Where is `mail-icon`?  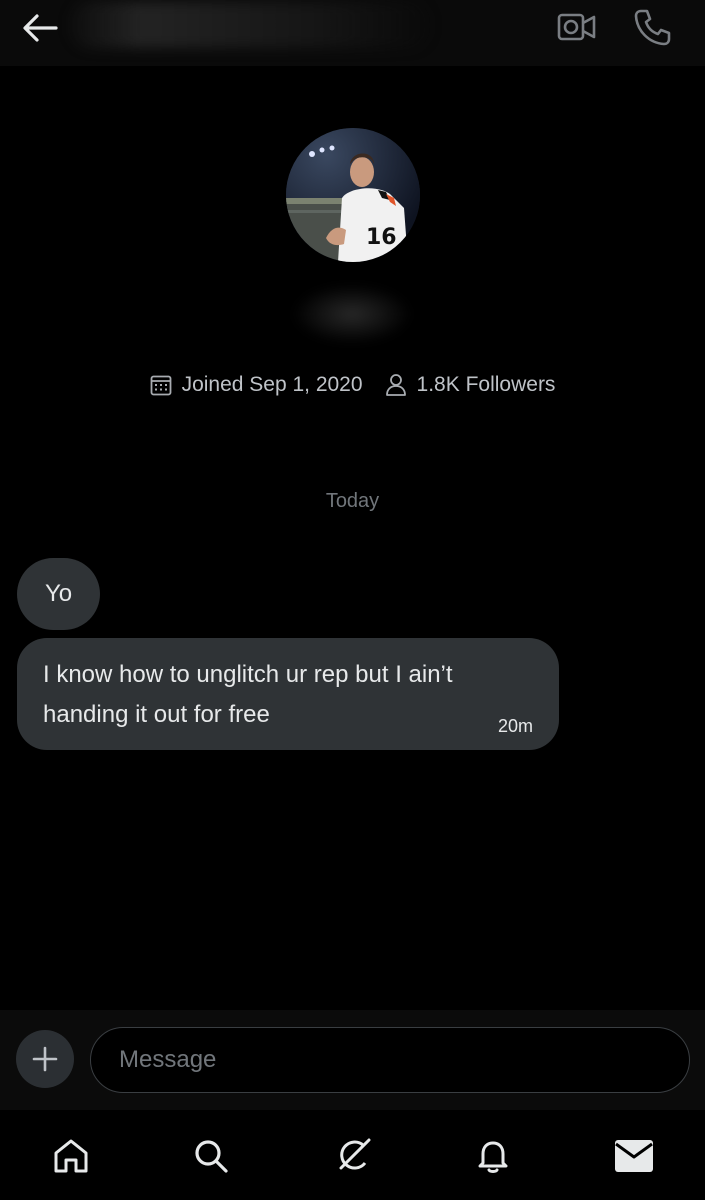
mail-icon is located at coordinates (634, 1156).